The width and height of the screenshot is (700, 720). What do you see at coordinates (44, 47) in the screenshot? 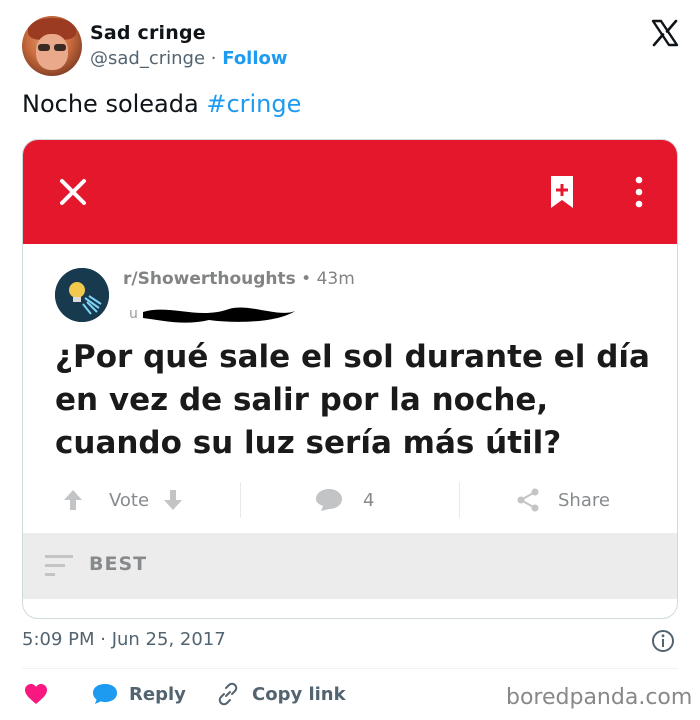
I see `avatar-glasses-left` at bounding box center [44, 47].